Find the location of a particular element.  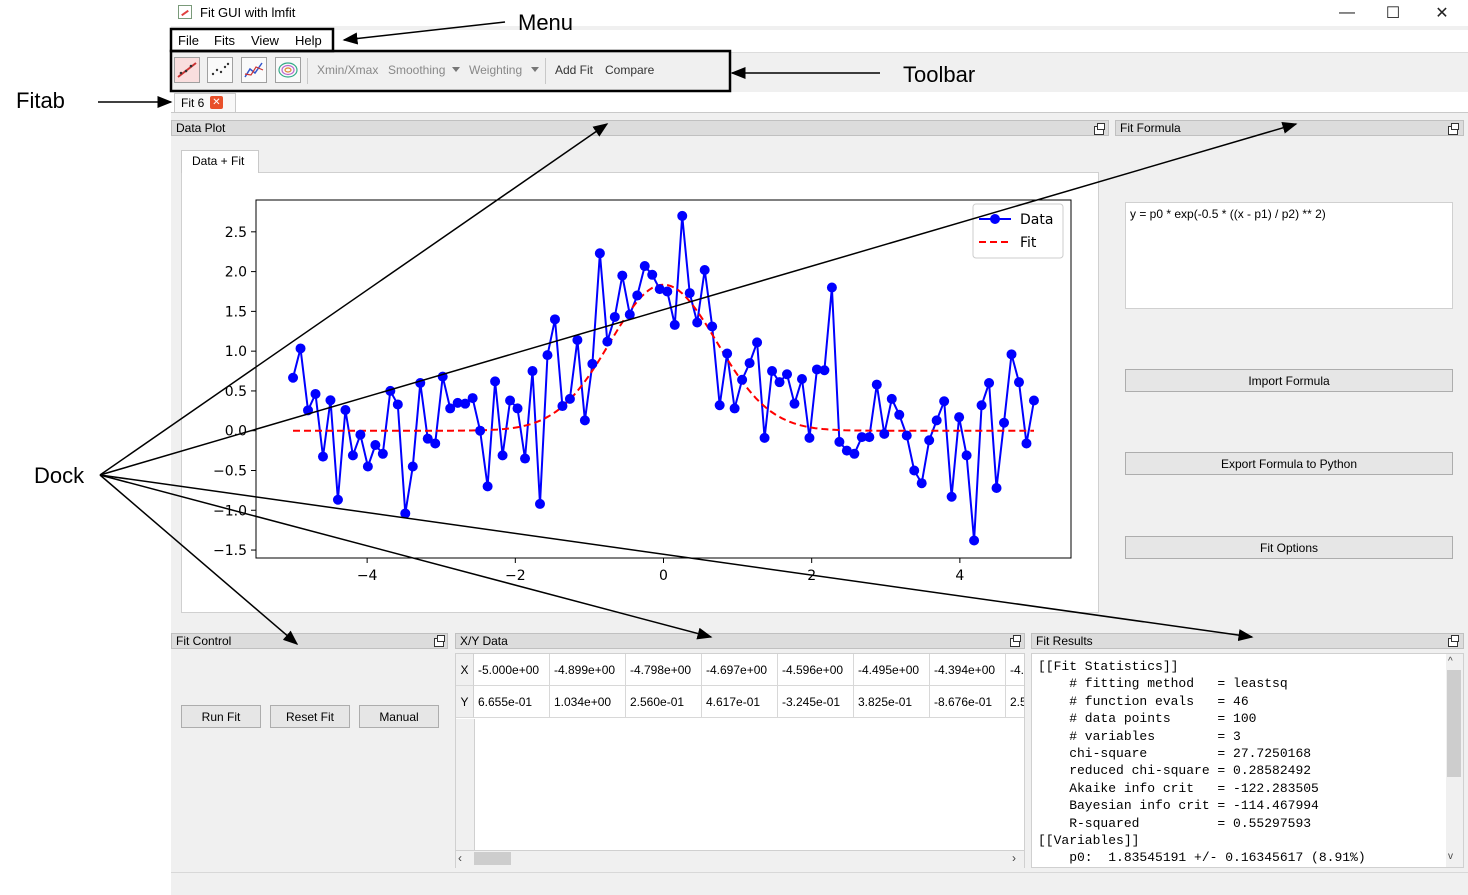

menu-help: Help is located at coordinates (308, 40).